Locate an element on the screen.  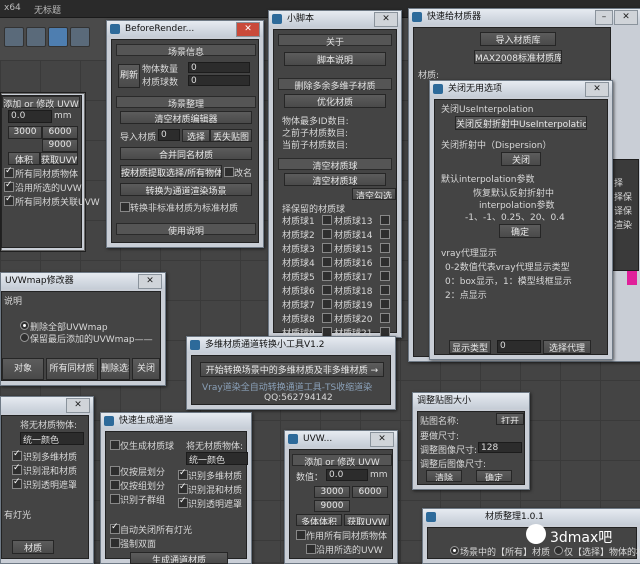
auto-light-checkbox is located at coordinates (115, 528).